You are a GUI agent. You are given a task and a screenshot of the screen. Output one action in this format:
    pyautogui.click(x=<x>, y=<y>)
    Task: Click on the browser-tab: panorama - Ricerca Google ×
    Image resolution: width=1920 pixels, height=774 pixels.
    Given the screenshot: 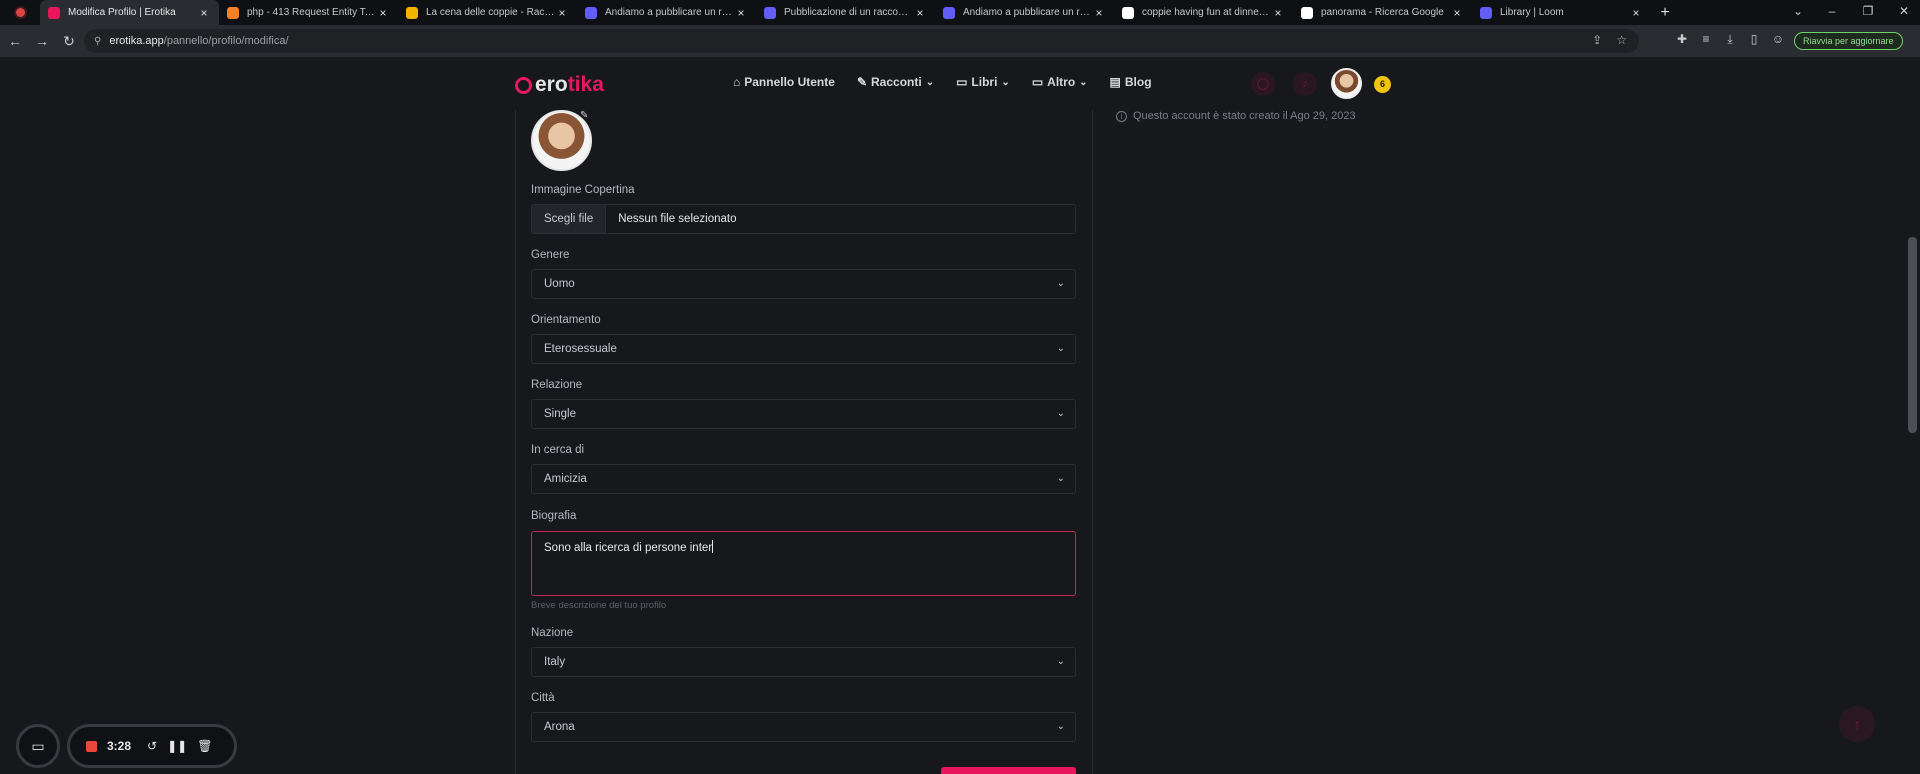 What is the action you would take?
    pyautogui.click(x=1382, y=12)
    